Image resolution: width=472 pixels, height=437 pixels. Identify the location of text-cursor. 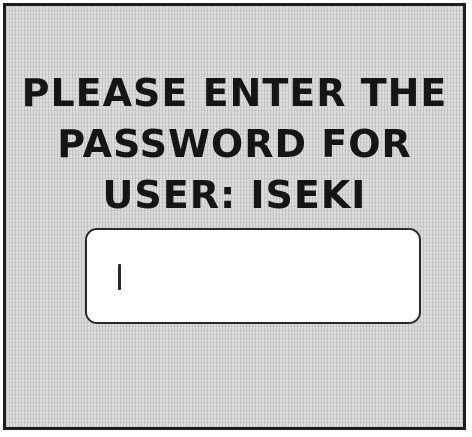
(119, 277).